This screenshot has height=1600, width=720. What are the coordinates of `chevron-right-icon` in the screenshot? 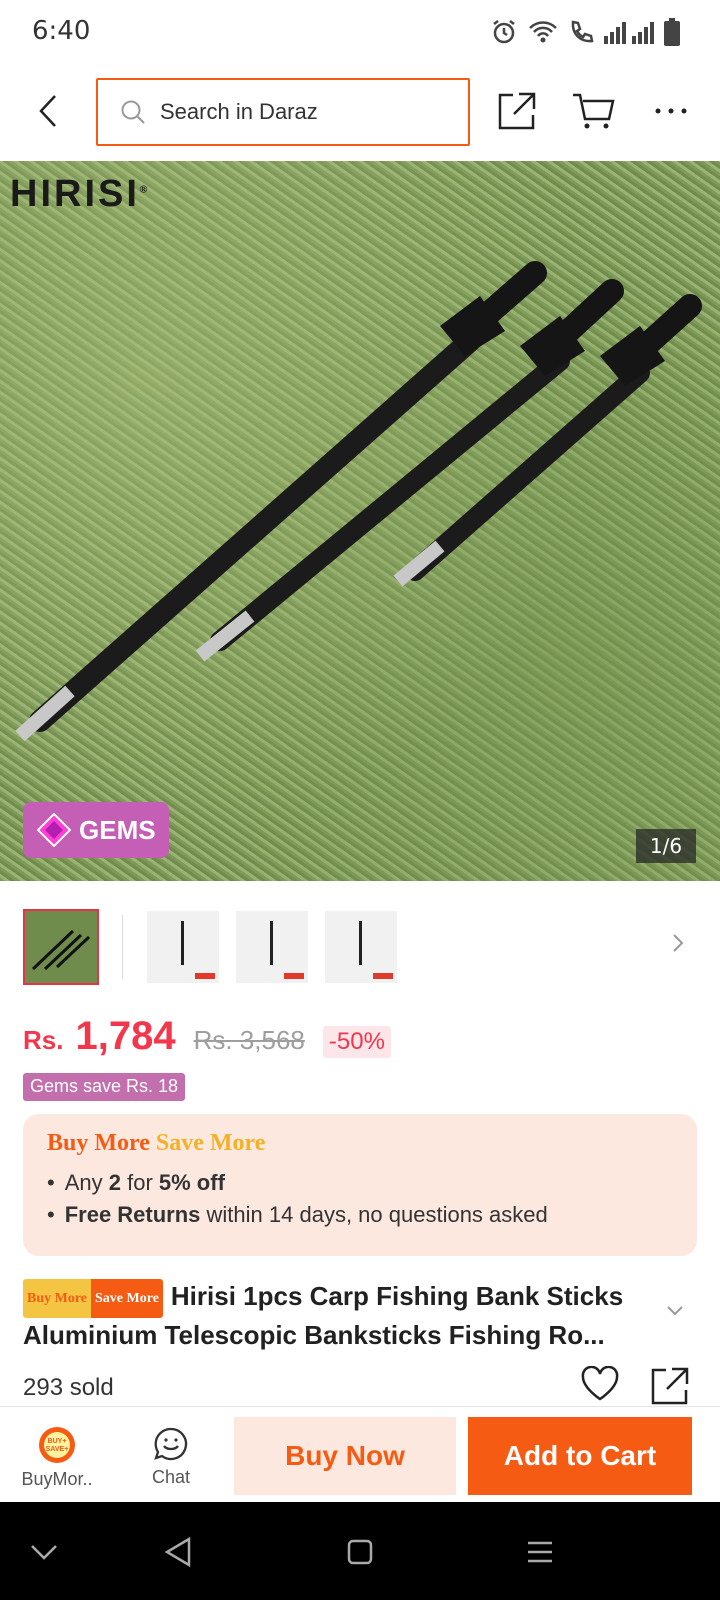 It's located at (678, 945).